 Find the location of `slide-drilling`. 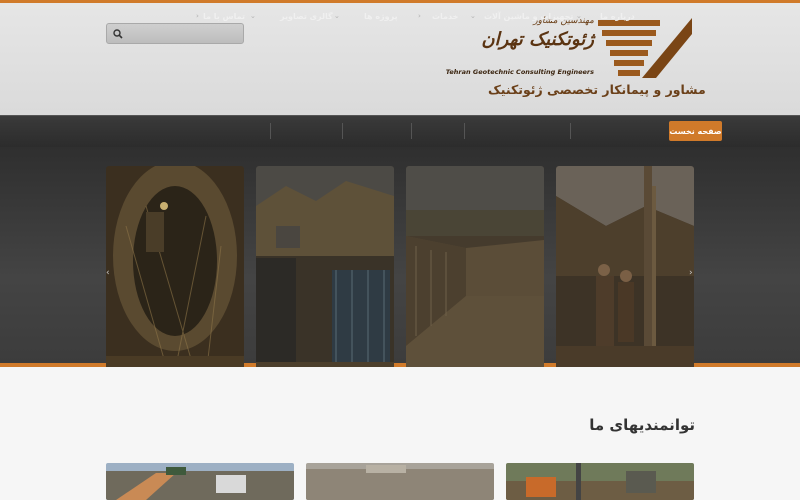

slide-drilling is located at coordinates (625, 279).